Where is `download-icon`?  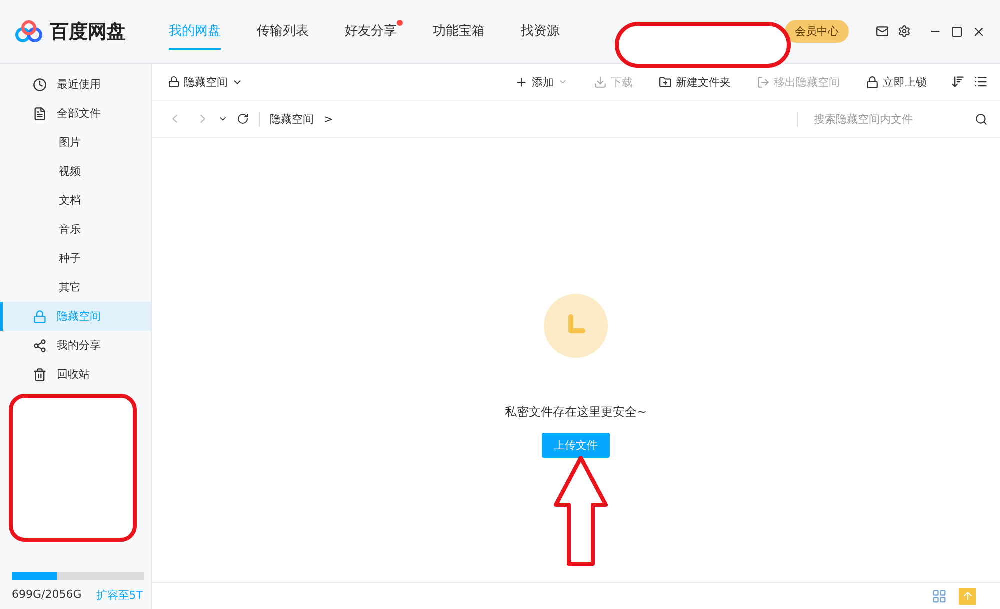 download-icon is located at coordinates (600, 82).